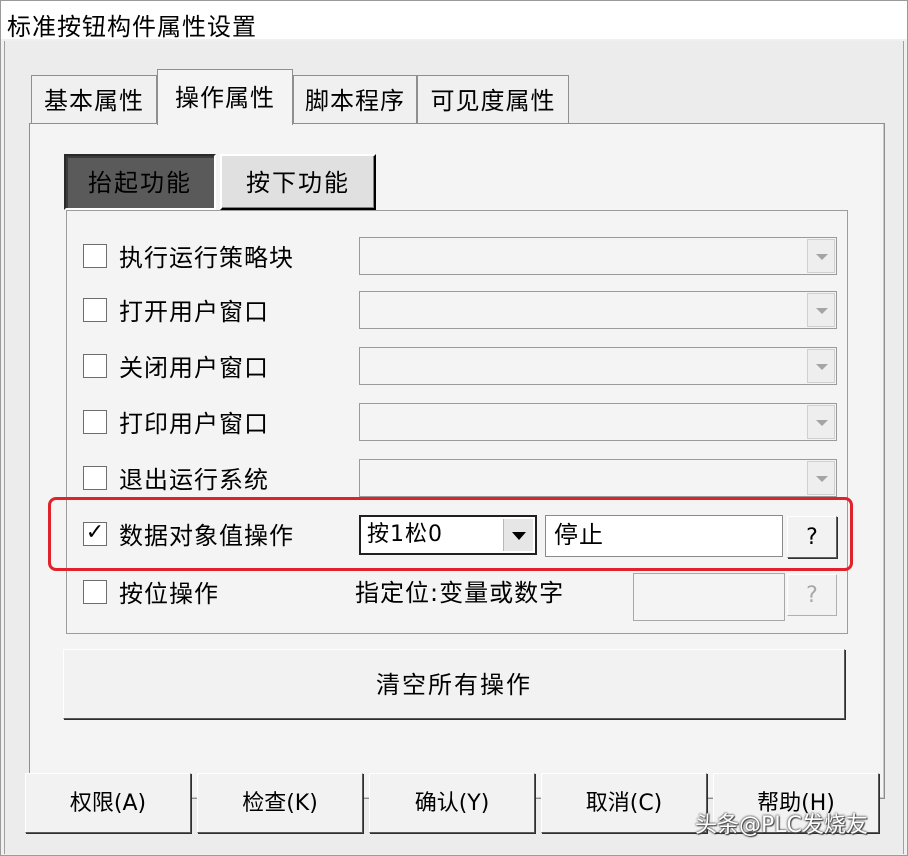 The width and height of the screenshot is (908, 856). I want to click on data-object-variable-input: 停止, so click(664, 536).